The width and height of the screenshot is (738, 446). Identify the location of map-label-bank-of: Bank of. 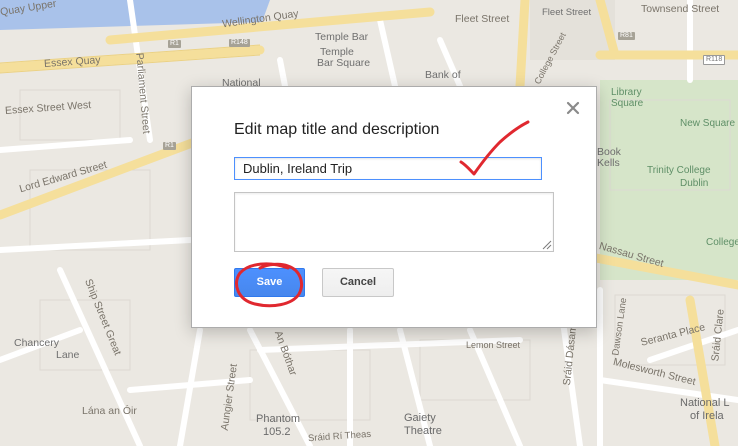
(443, 75).